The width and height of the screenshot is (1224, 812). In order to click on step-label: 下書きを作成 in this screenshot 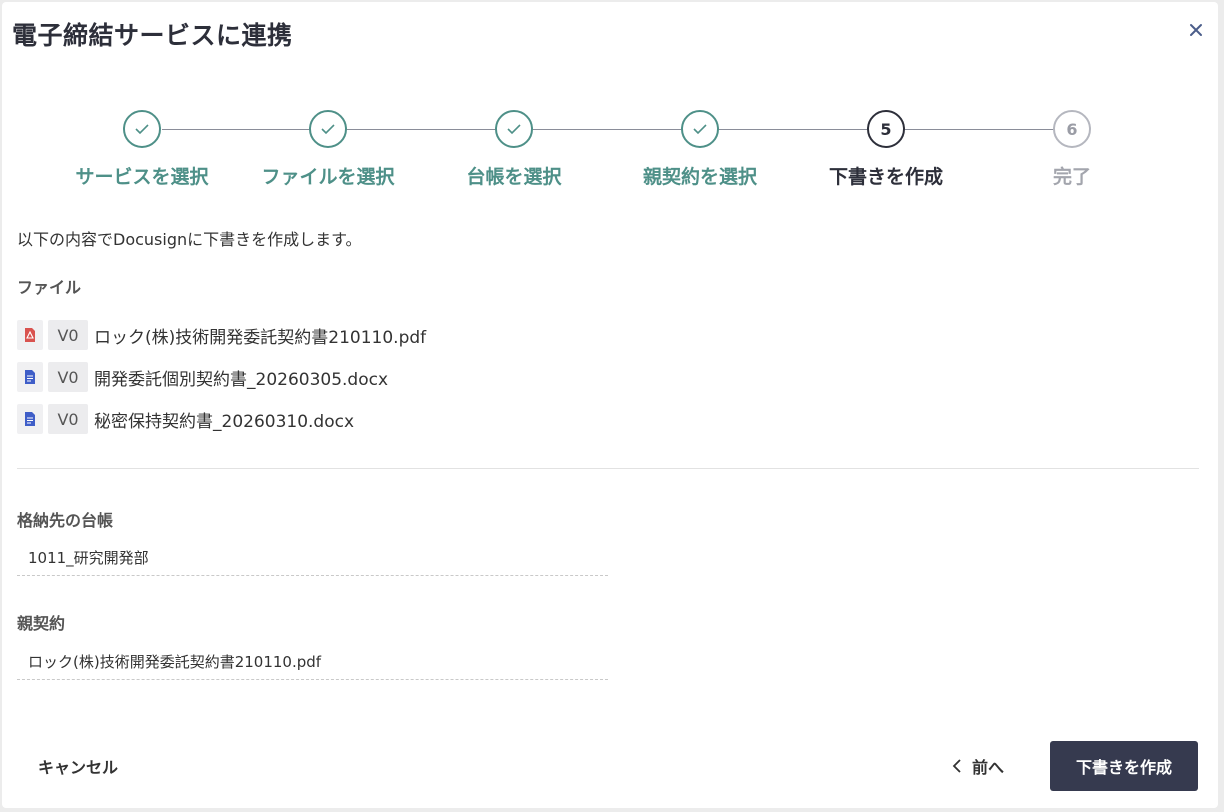, I will do `click(885, 177)`.